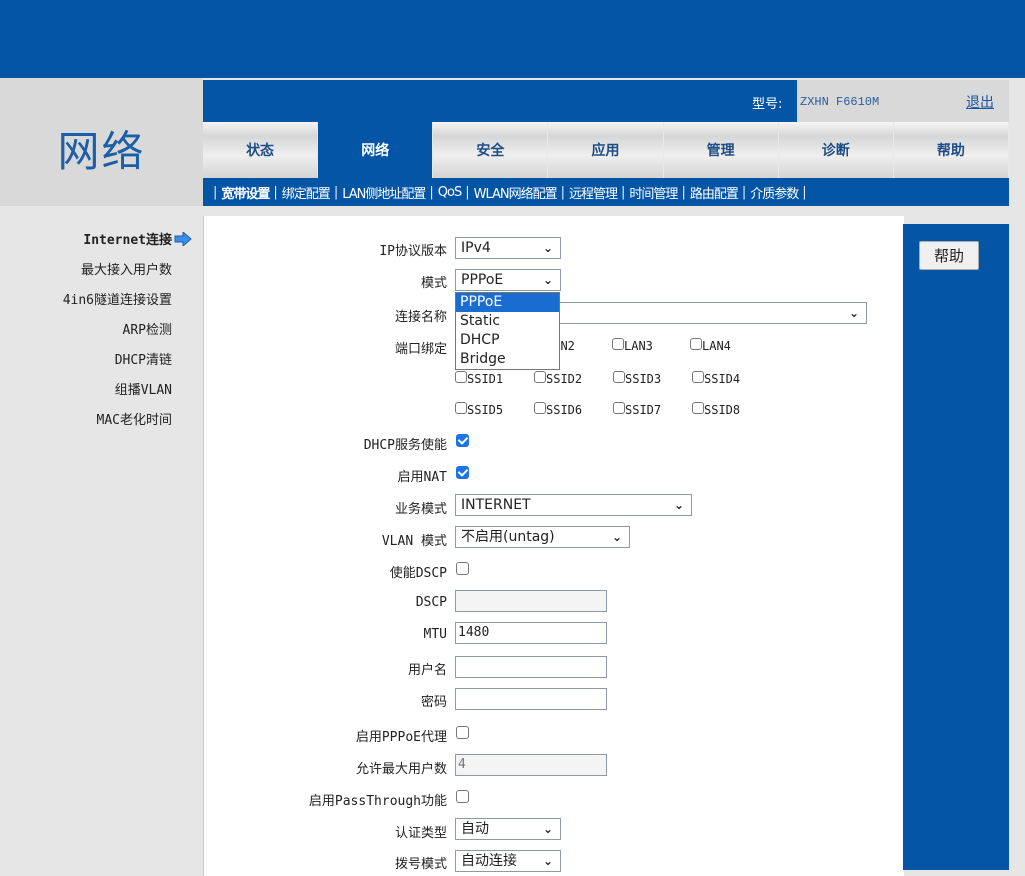 This screenshot has height=876, width=1025. I want to click on vlan-mode-value: 不启用(untag), so click(508, 537).